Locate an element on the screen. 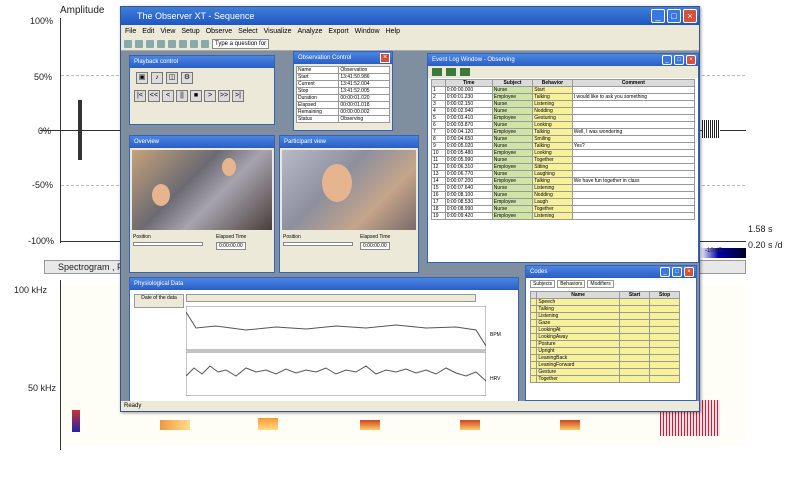 The width and height of the screenshot is (790, 479). table-row: 16 0:00:08.100 Nurse Nodding is located at coordinates (563, 195).